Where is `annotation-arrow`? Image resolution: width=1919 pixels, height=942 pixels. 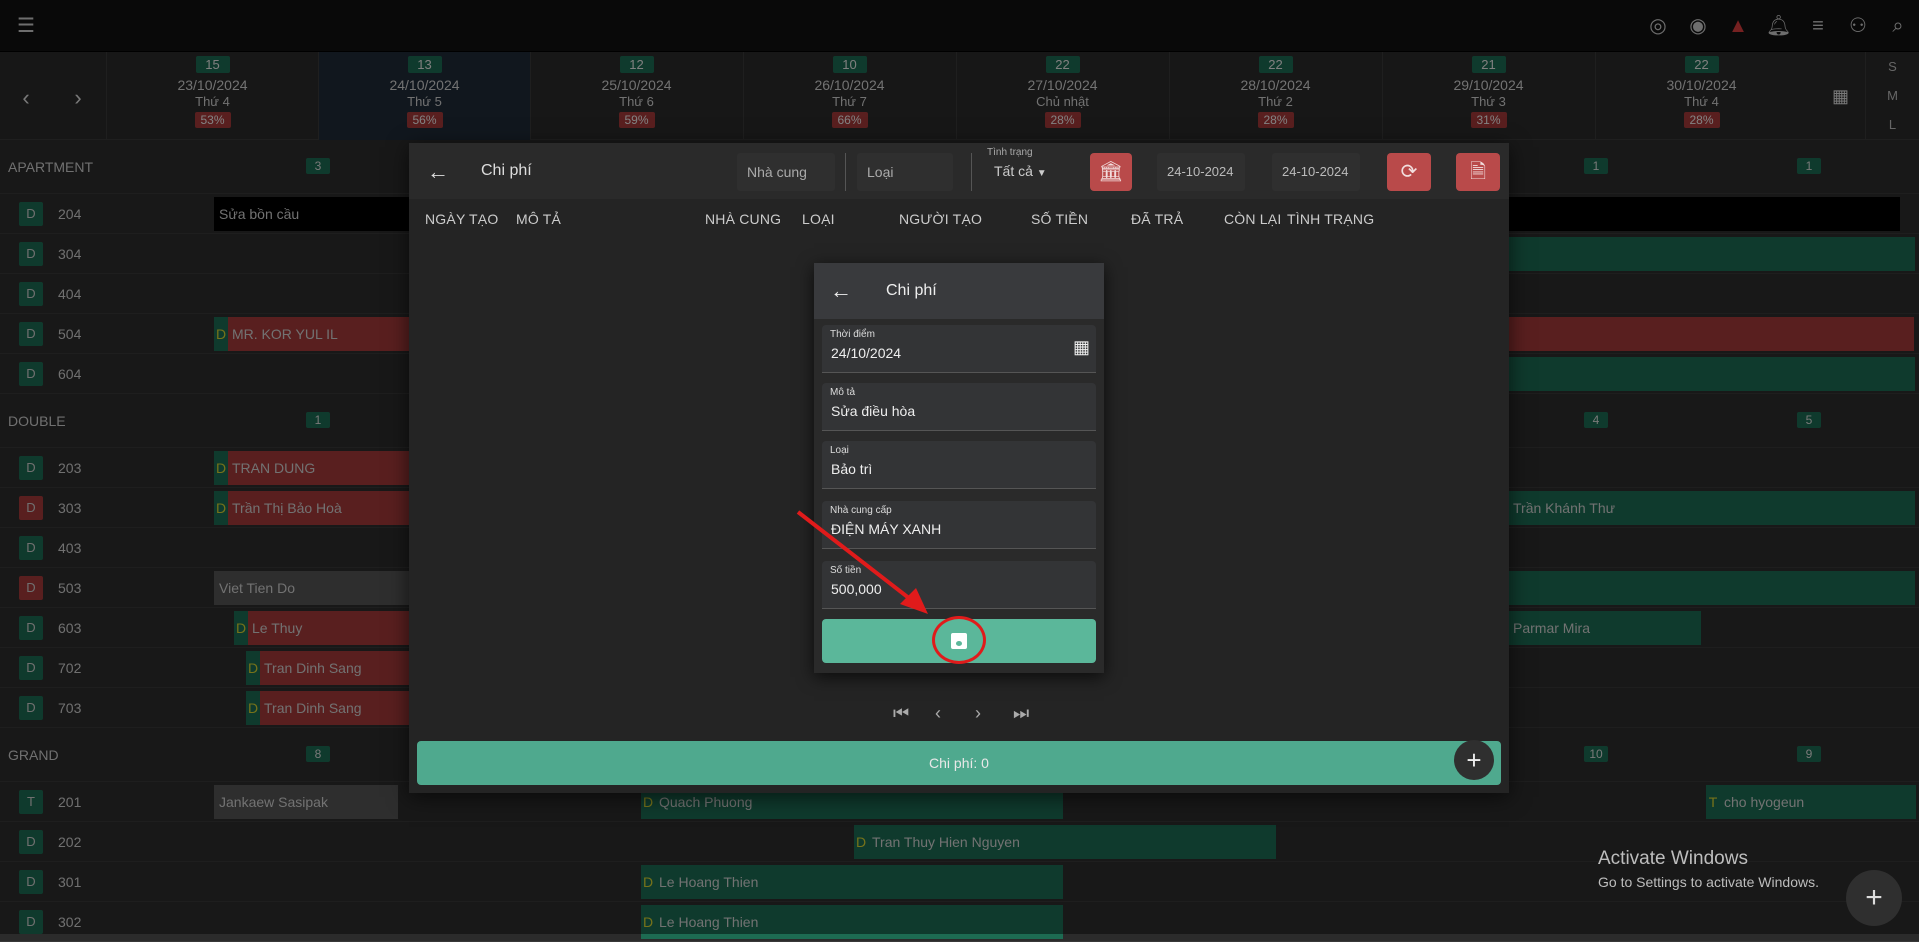
annotation-arrow is located at coordinates (862, 562).